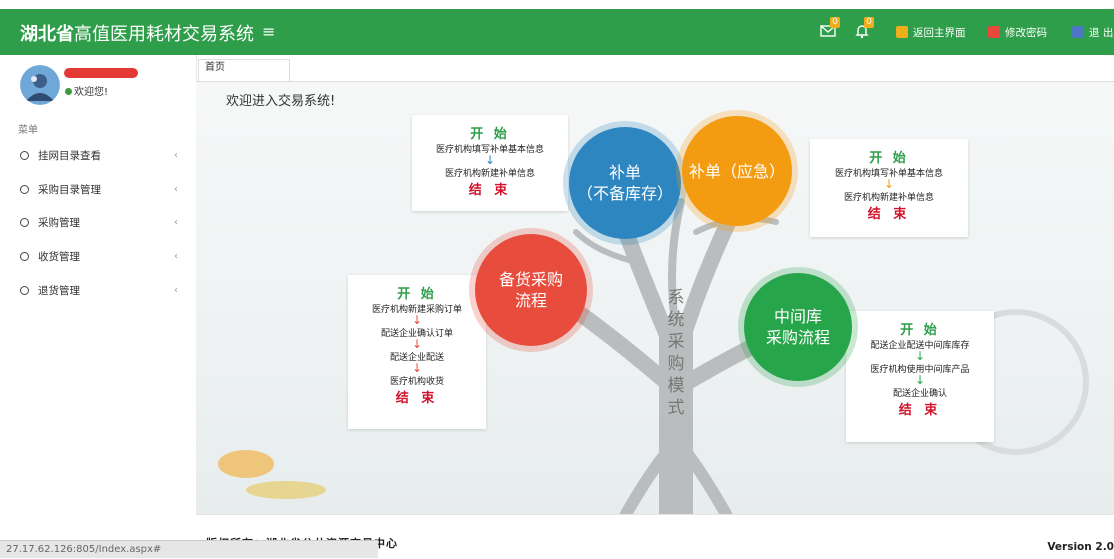  I want to click on home-icon, so click(902, 32).